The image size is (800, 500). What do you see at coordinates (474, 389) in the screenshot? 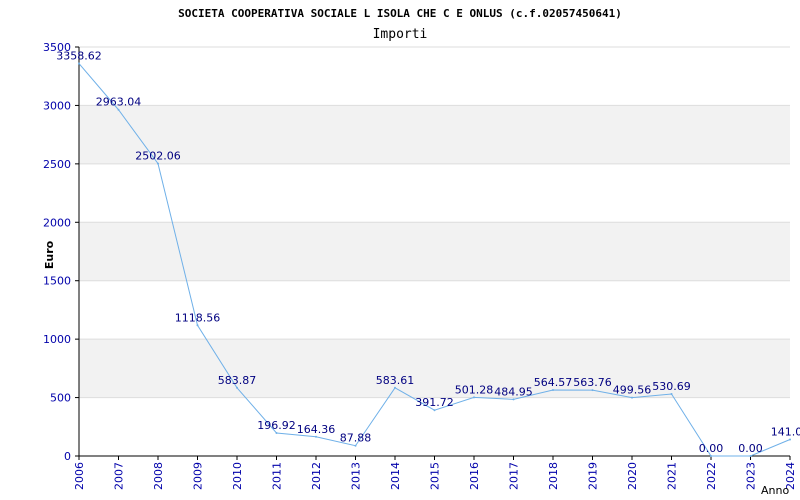
I see `data-label: 501.28` at bounding box center [474, 389].